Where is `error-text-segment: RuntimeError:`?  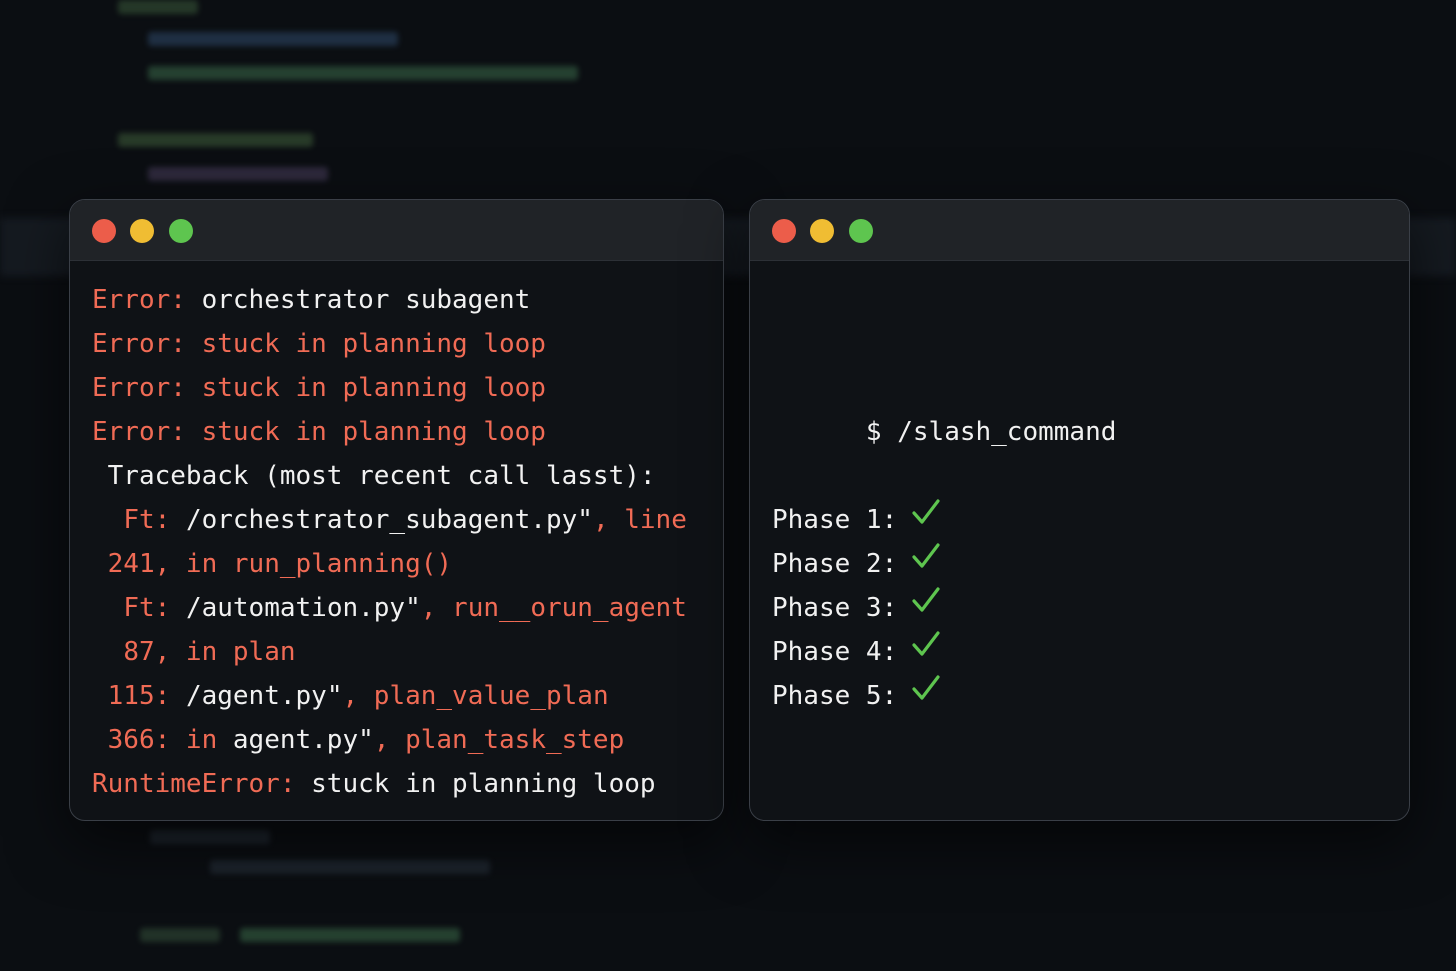
error-text-segment: RuntimeError: is located at coordinates (202, 784).